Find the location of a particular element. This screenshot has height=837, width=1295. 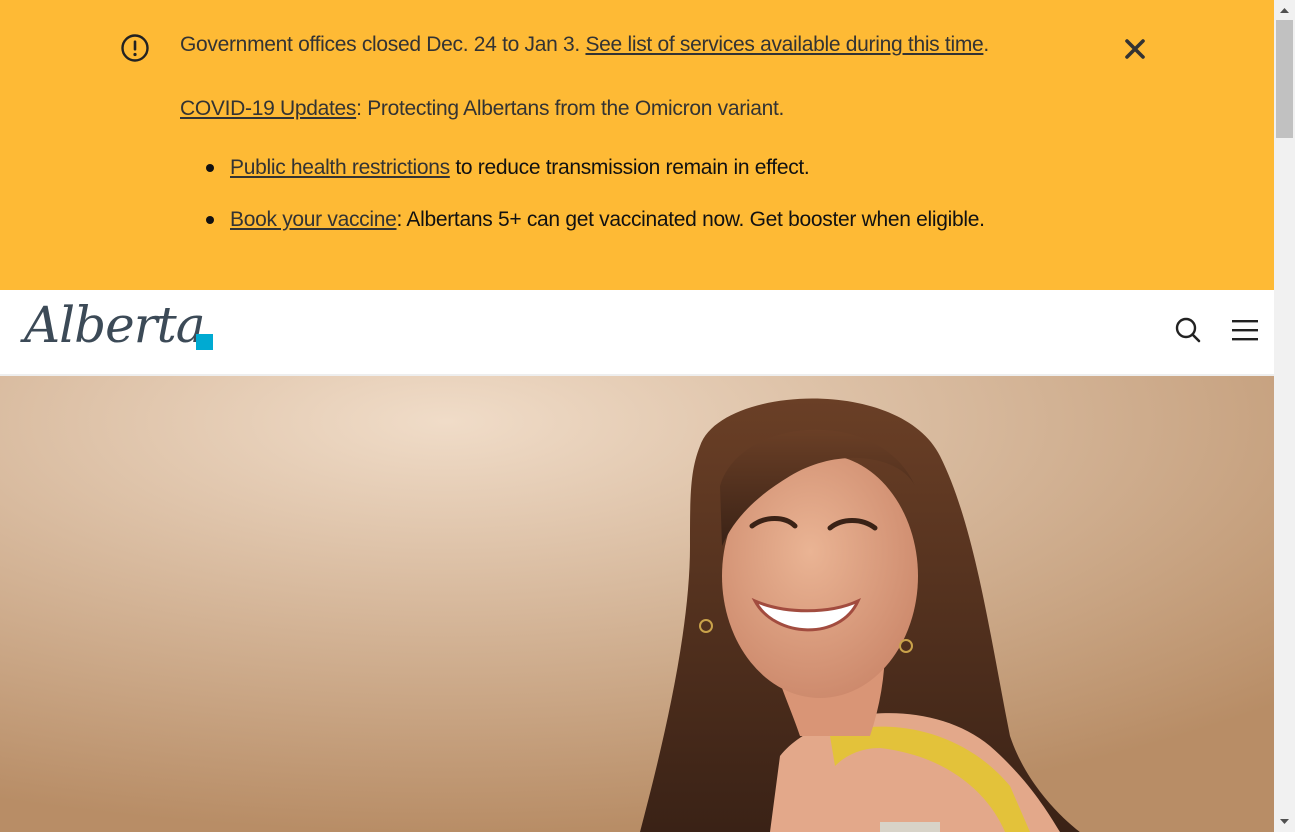

hamburger-menu-icon is located at coordinates (1245, 330).